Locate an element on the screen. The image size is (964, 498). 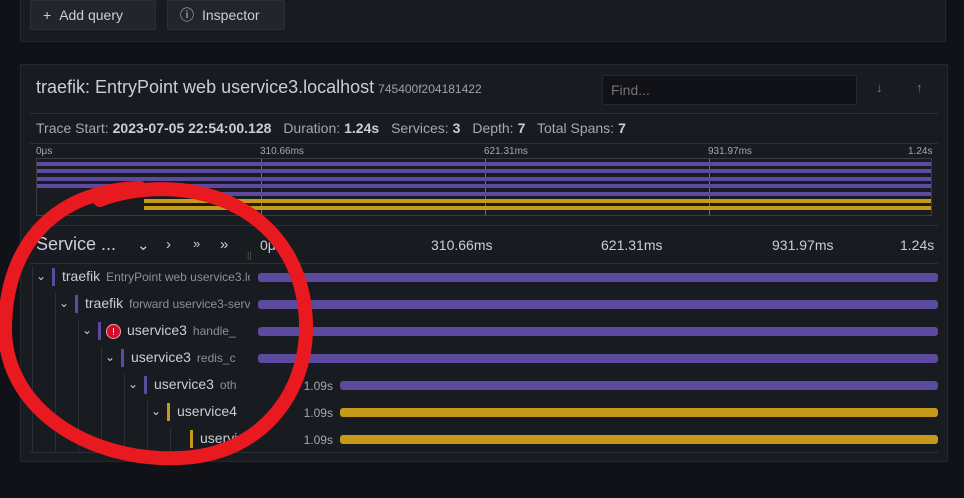
timeline-tick: 931.97ms is located at coordinates (803, 245).